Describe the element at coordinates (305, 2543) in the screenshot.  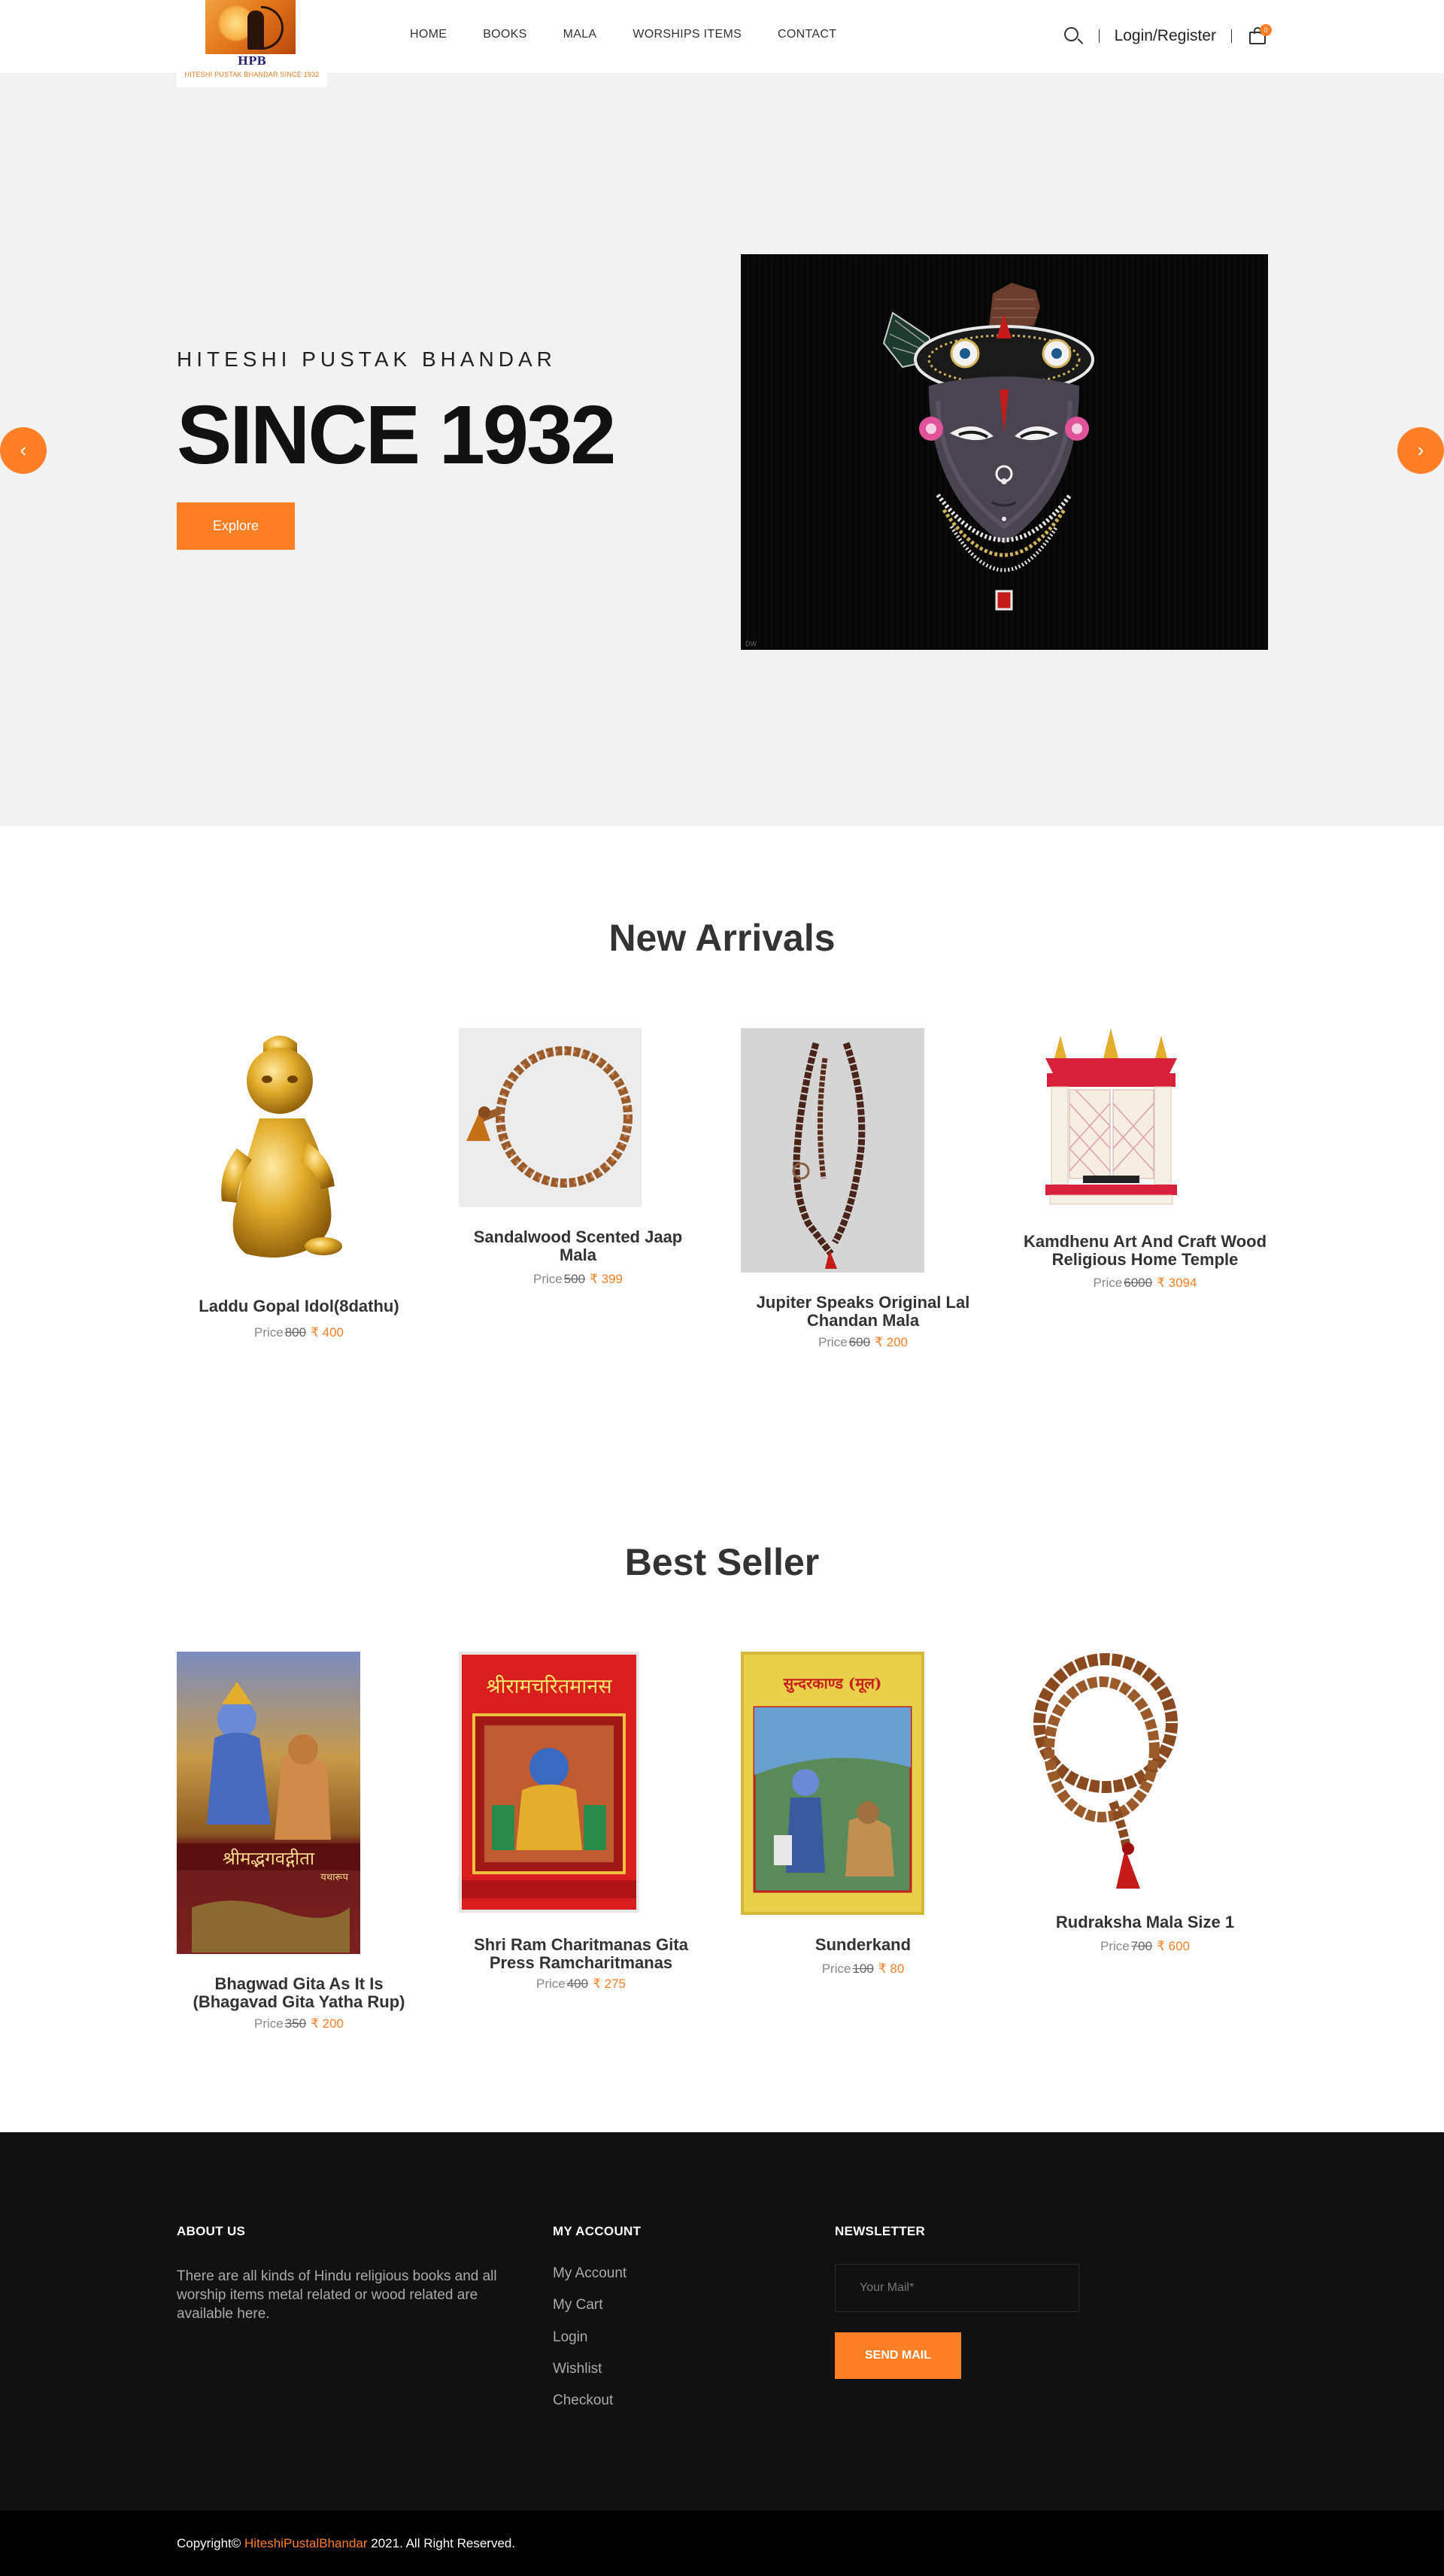
I see `copyright-brand-link: HiteshiPustalBhandar` at that location.